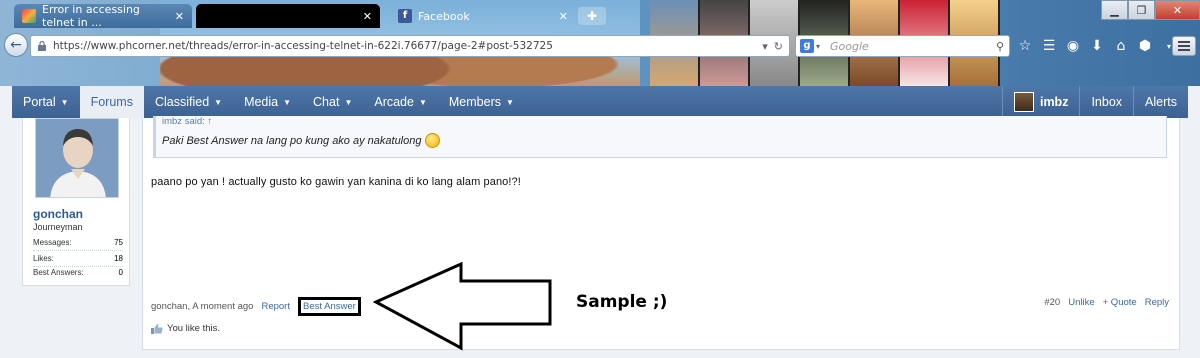  I want to click on quote-attribution: imbz said: ↑, so click(187, 121).